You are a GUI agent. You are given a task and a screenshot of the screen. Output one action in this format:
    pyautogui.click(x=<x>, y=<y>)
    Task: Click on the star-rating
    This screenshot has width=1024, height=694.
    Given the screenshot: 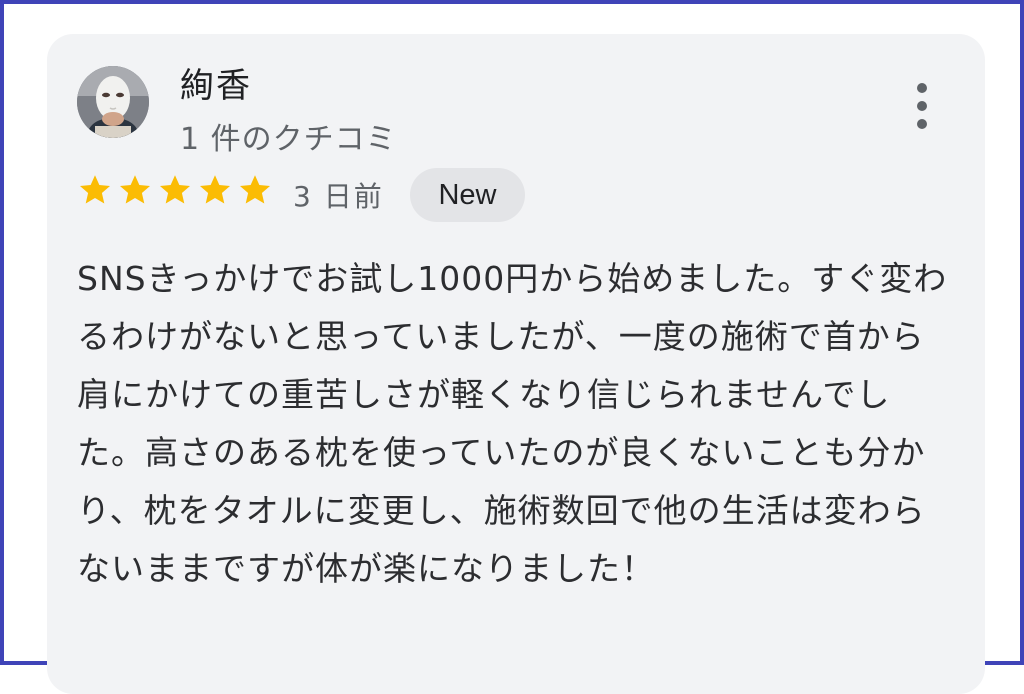 What is the action you would take?
    pyautogui.click(x=175, y=190)
    